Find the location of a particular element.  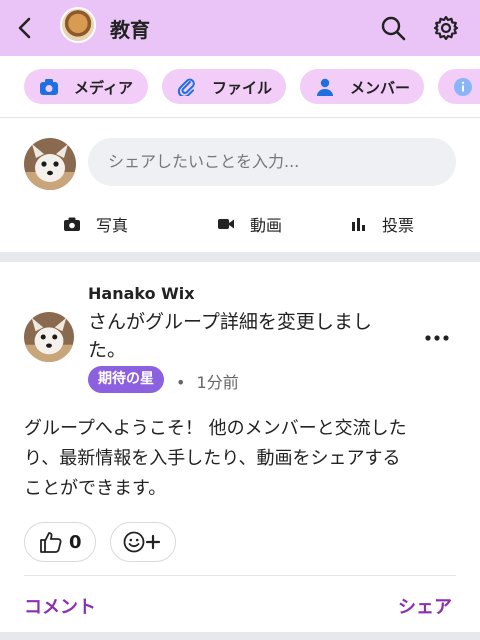

poll-icon is located at coordinates (358, 224).